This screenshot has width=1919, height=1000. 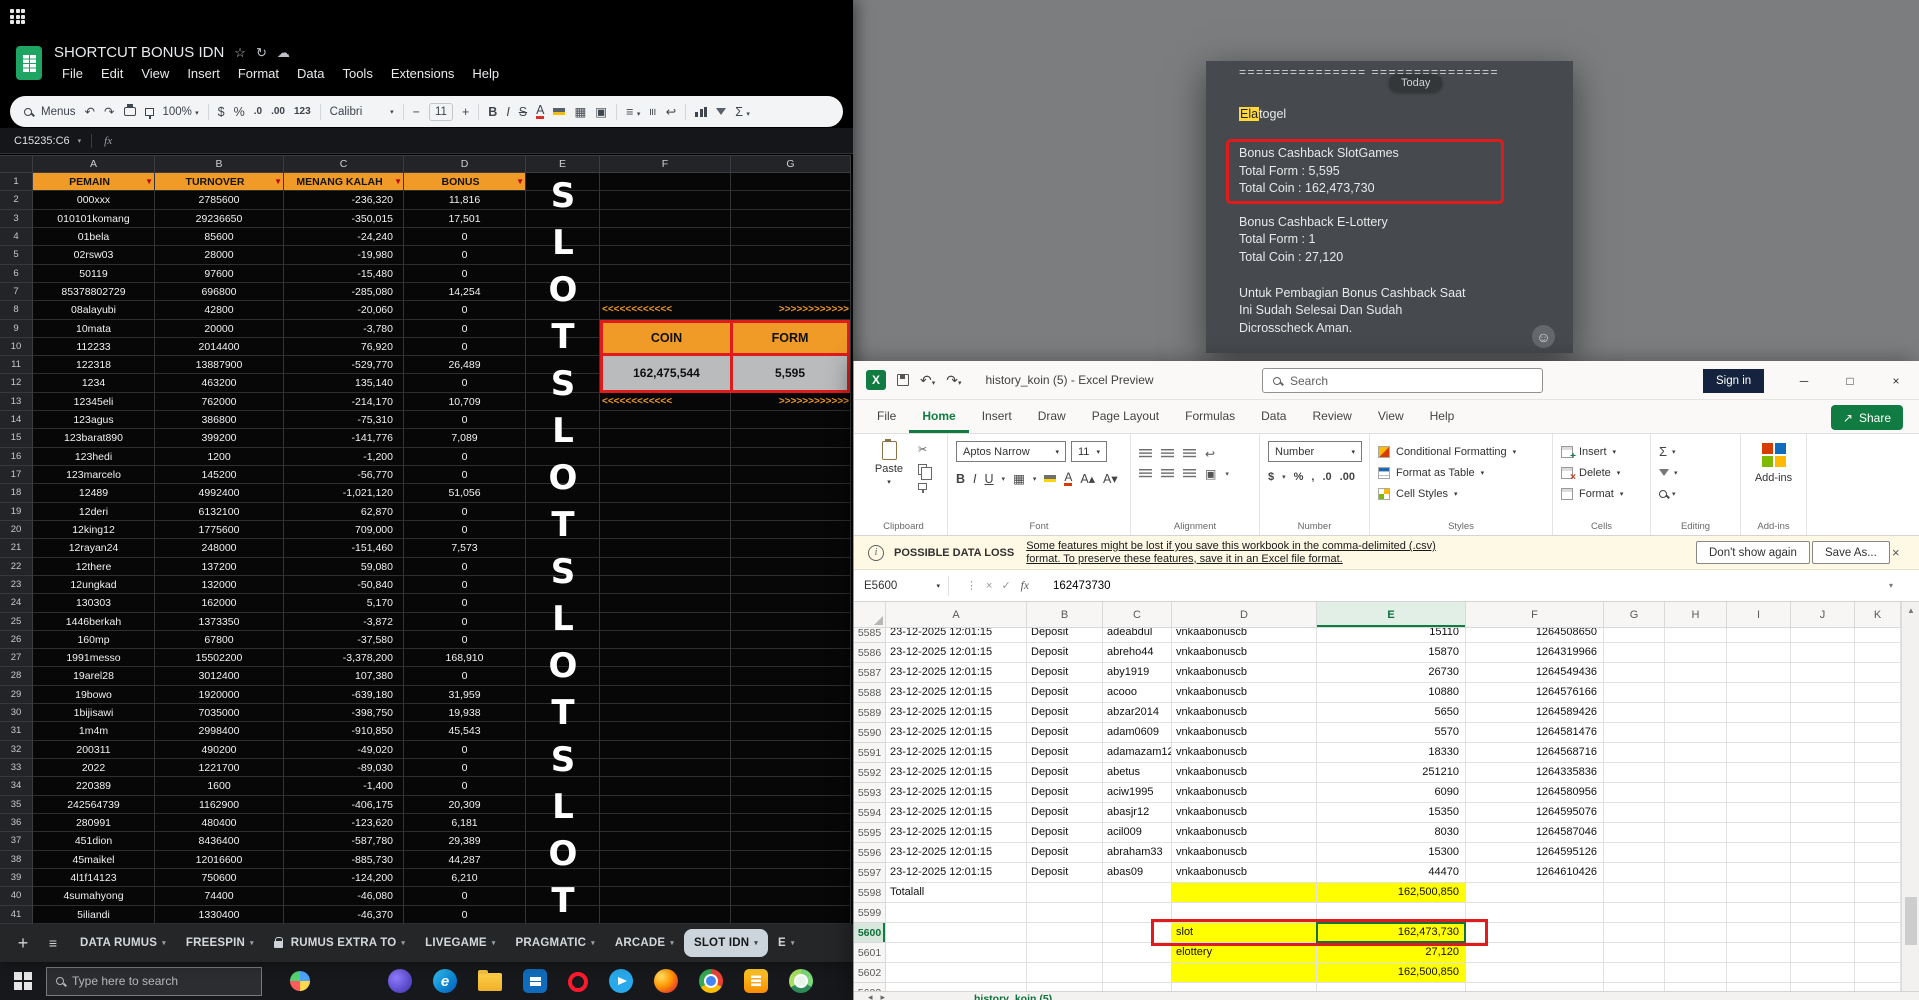 I want to click on firefox-nightly-icon, so click(x=400, y=981).